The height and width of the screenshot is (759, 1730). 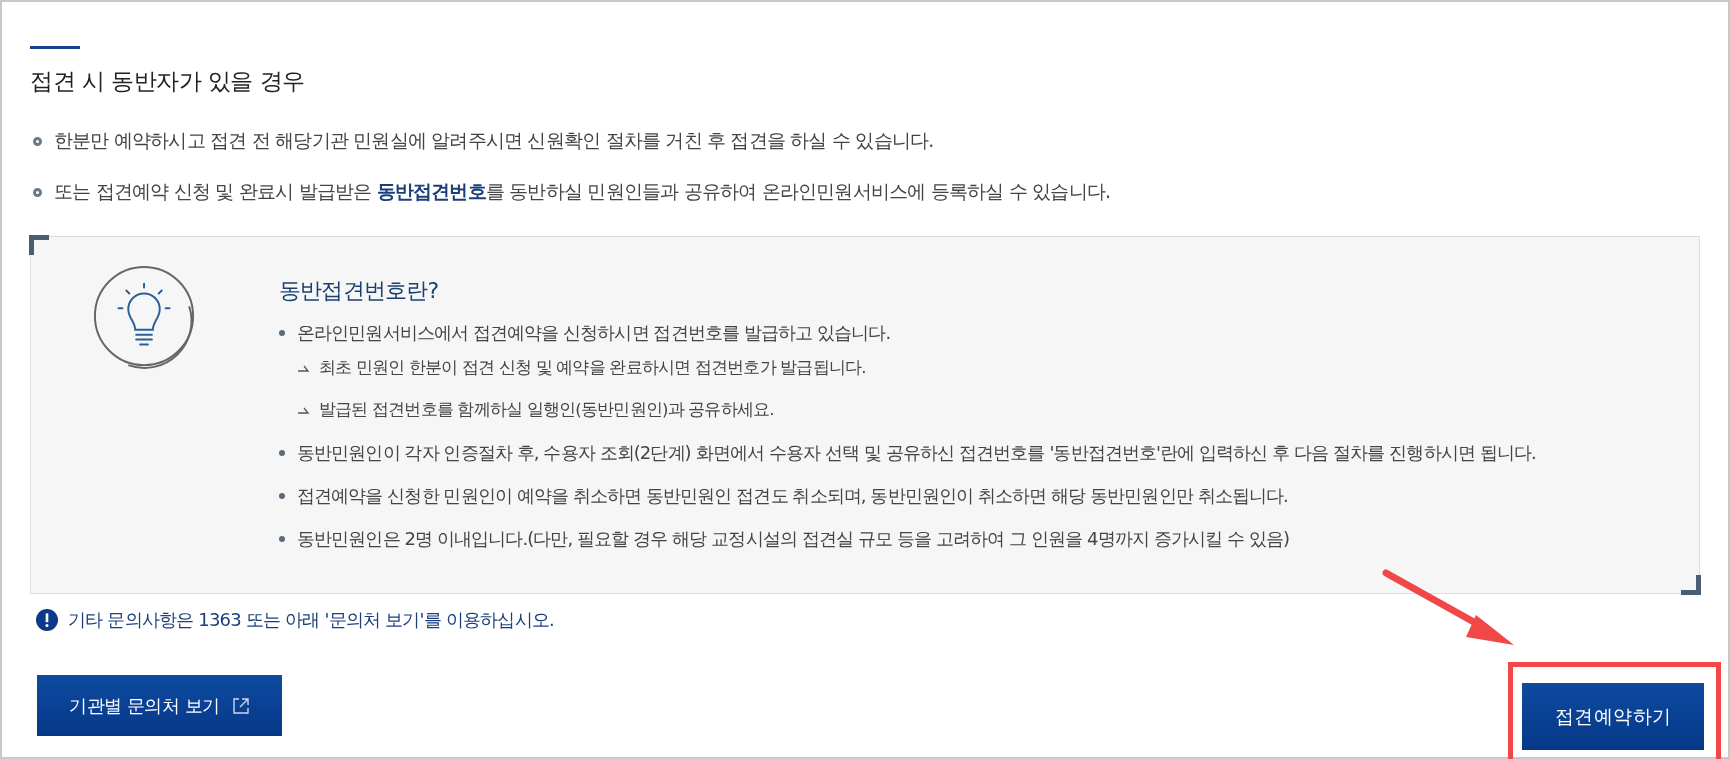 I want to click on info-text: 동반민원인은 2명 이내입니다.(다만, 필요할 경우 해당 교정시설의 접견실 규모 등을 고려하여 그 인원을 4명까지 증가시킬 수 있음), so click(x=793, y=539).